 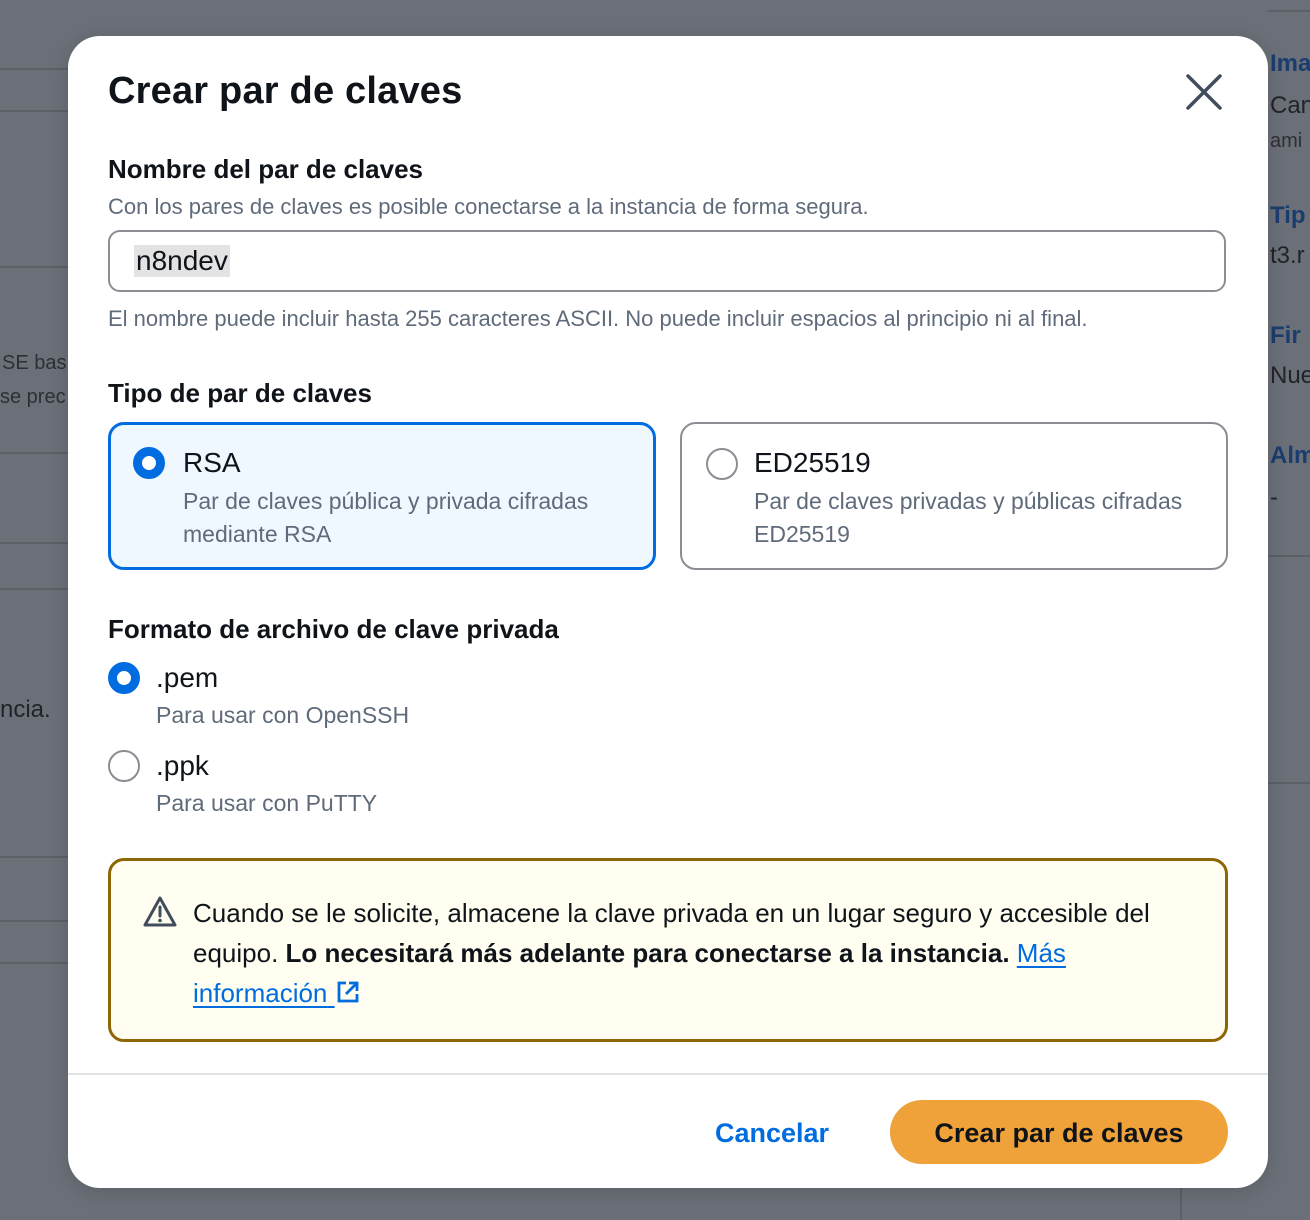 I want to click on cancel-button: Cancelar, so click(x=772, y=1132).